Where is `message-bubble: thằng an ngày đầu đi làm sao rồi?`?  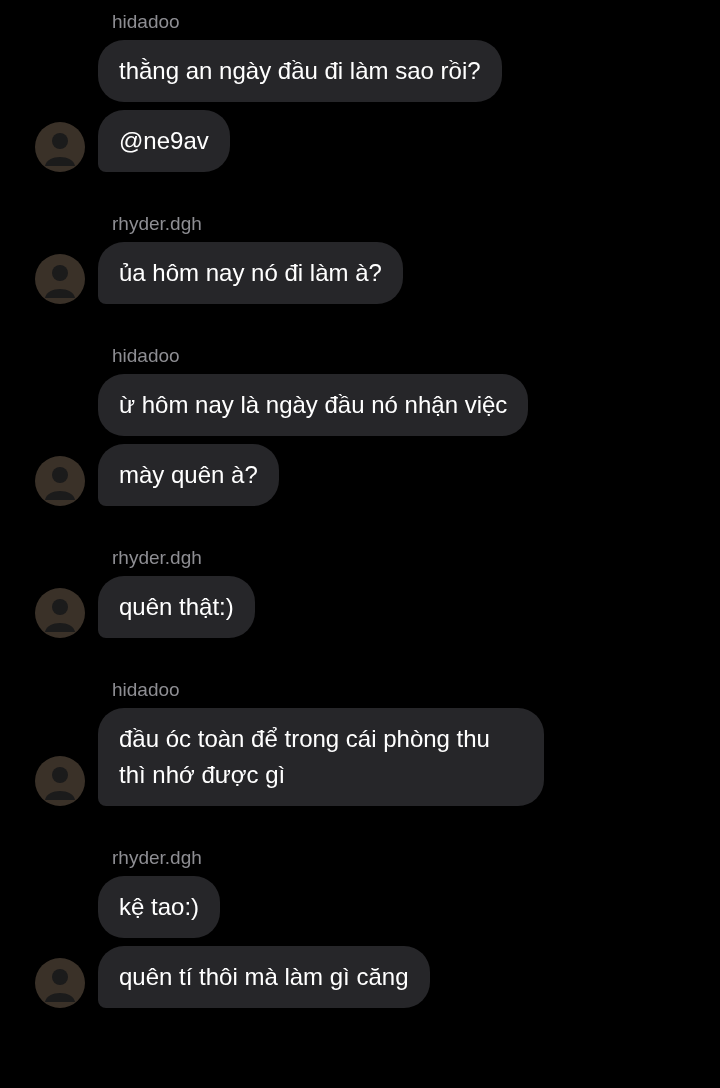
message-bubble: thằng an ngày đầu đi làm sao rồi? is located at coordinates (300, 71).